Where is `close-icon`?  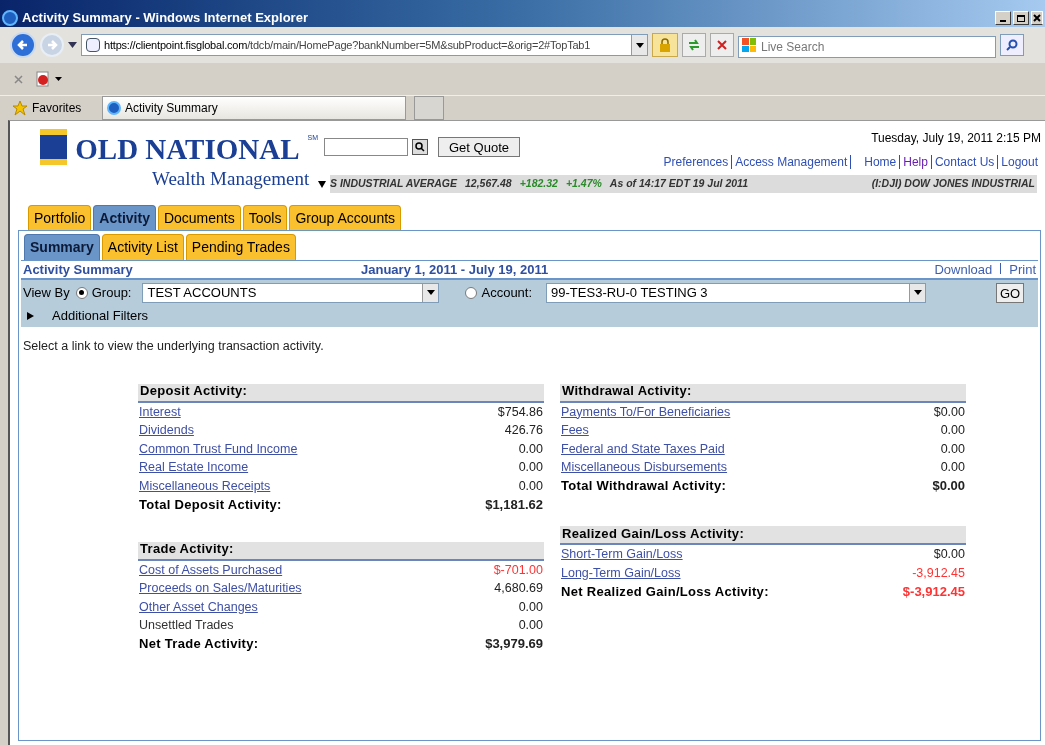 close-icon is located at coordinates (722, 45).